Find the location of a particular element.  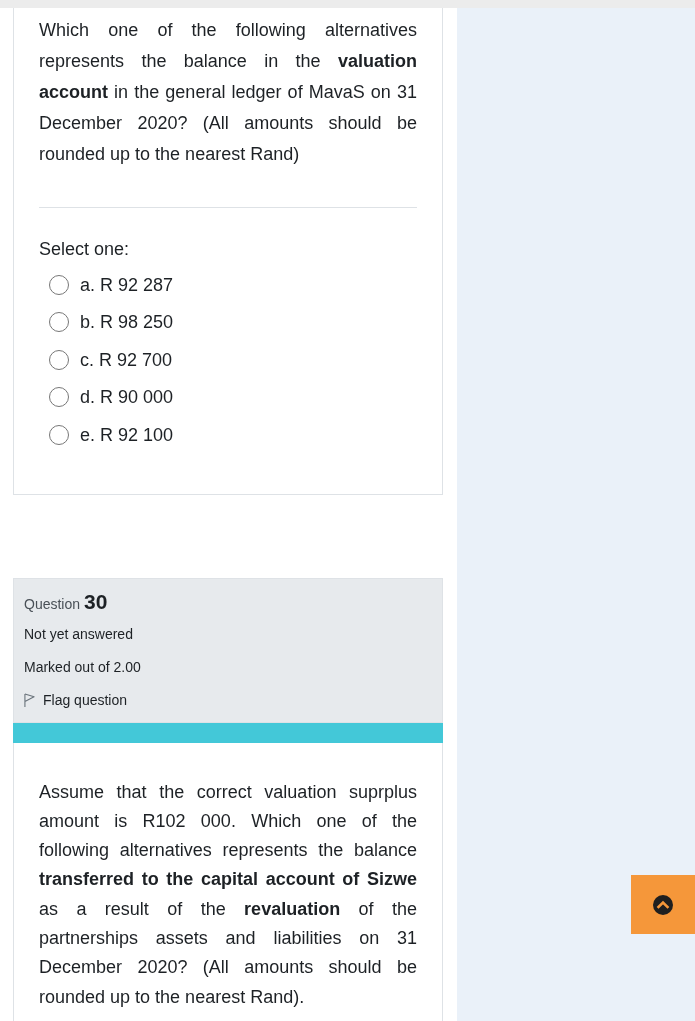

answer-option-label: c. R 92 700 is located at coordinates (126, 359).